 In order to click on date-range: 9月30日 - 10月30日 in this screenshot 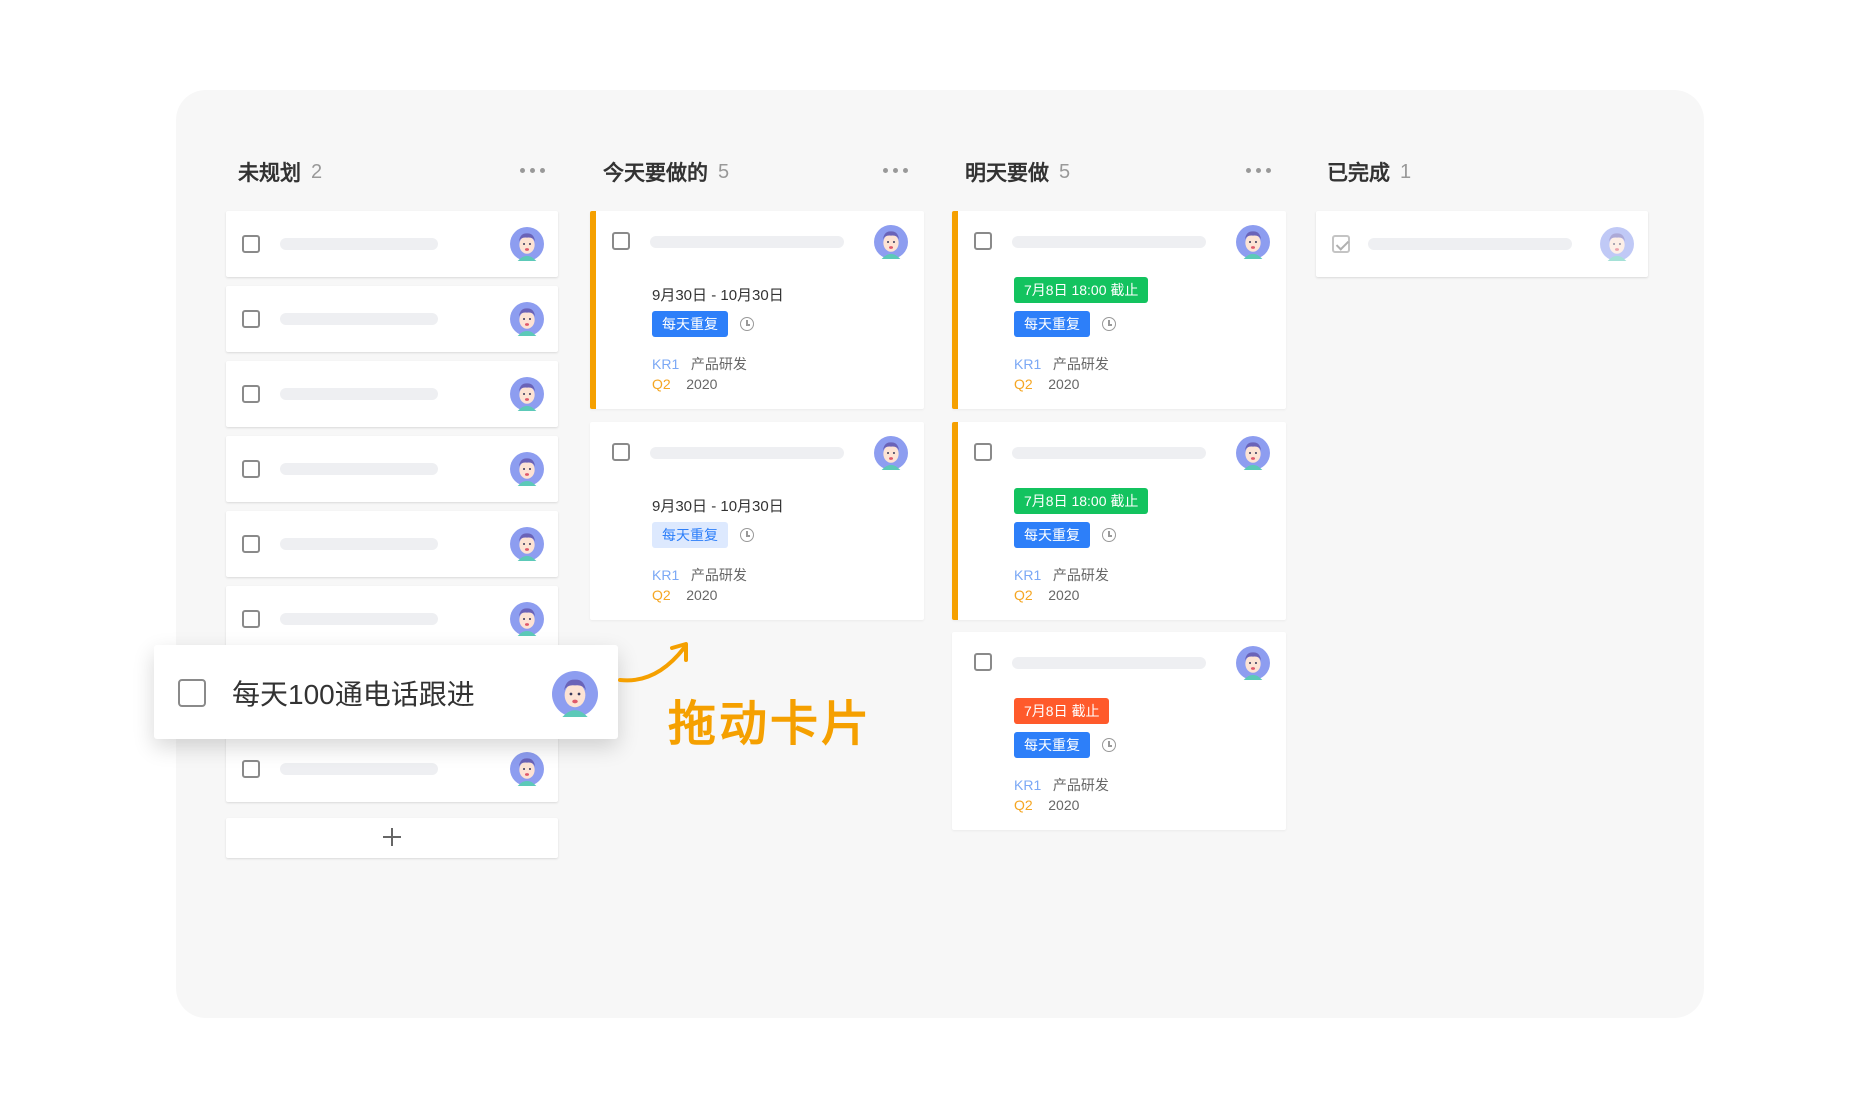, I will do `click(718, 506)`.